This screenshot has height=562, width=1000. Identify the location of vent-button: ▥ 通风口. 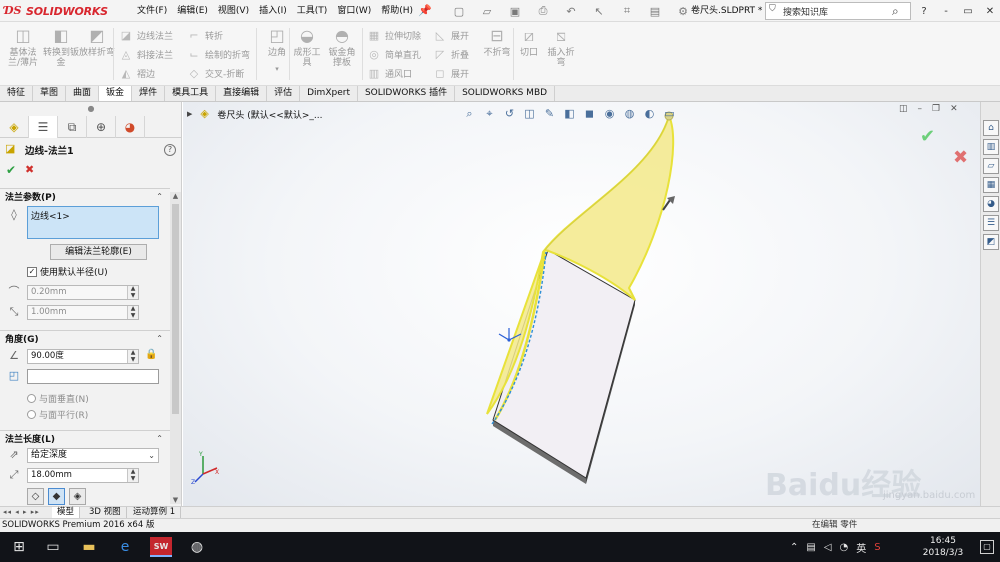
(393, 73).